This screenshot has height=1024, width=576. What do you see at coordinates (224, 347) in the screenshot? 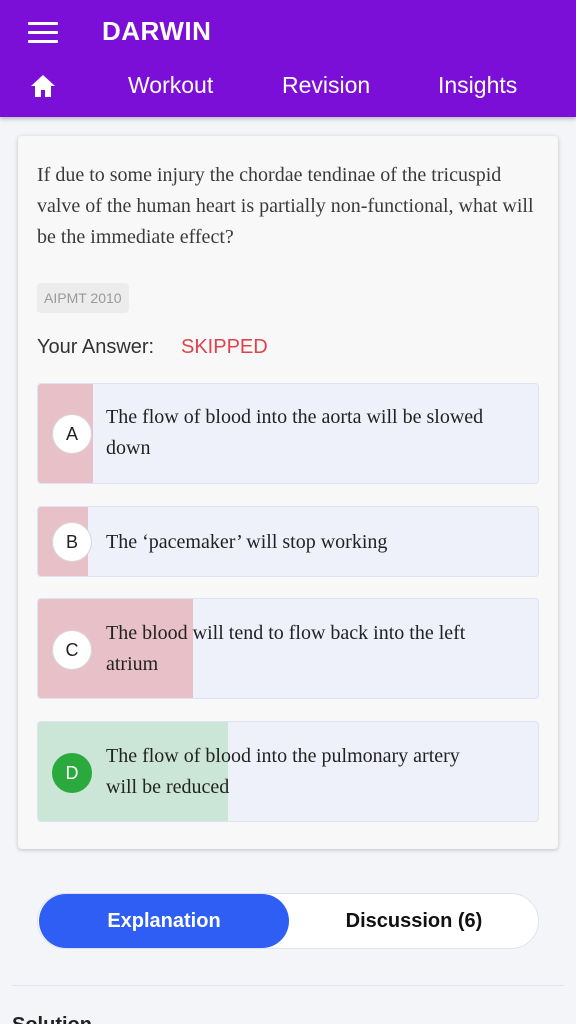
I see `your-answer-status: SKIPPED` at bounding box center [224, 347].